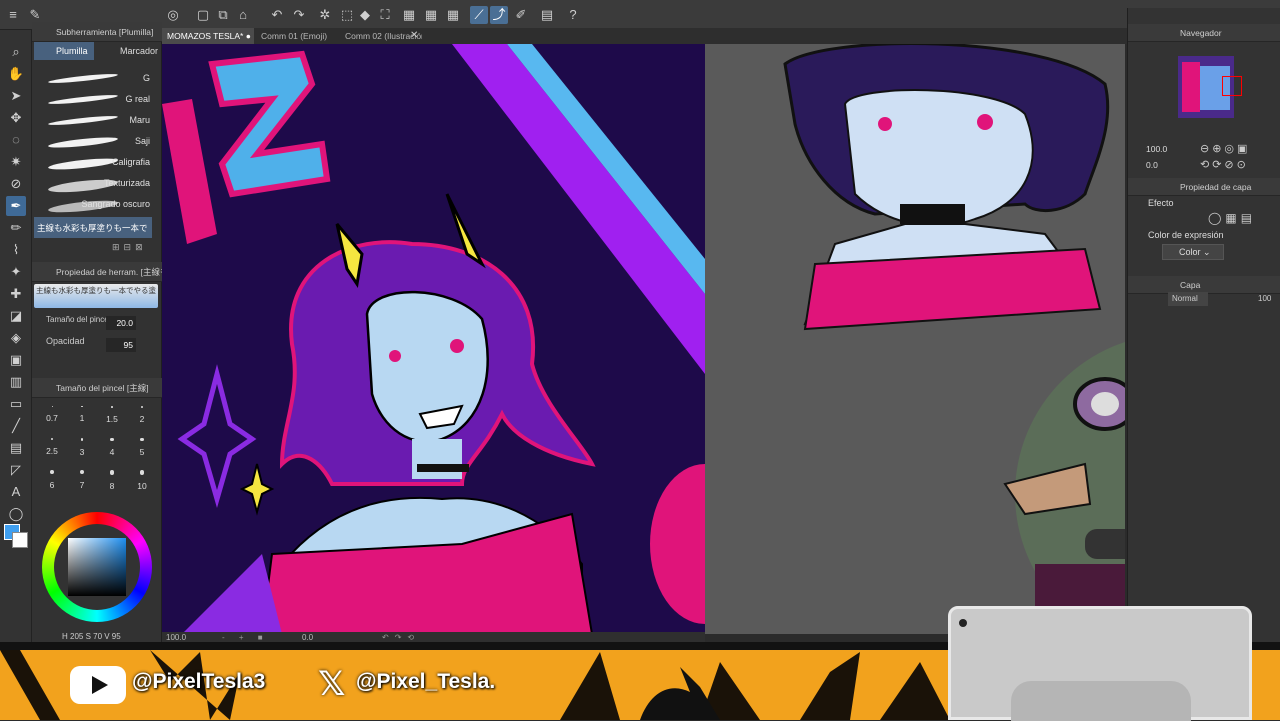  Describe the element at coordinates (112, 415) in the screenshot. I see `brush-size-option: 1.5` at that location.